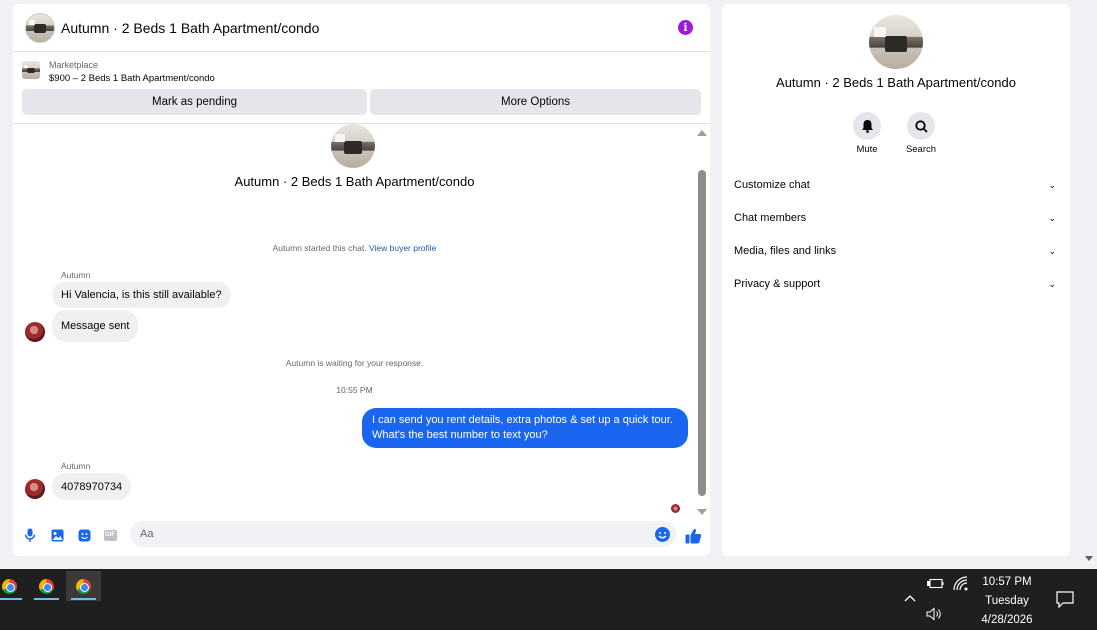 This screenshot has width=1097, height=630. I want to click on taskbar: 10:57 PM Tuesday 4/28/2026, so click(548, 599).